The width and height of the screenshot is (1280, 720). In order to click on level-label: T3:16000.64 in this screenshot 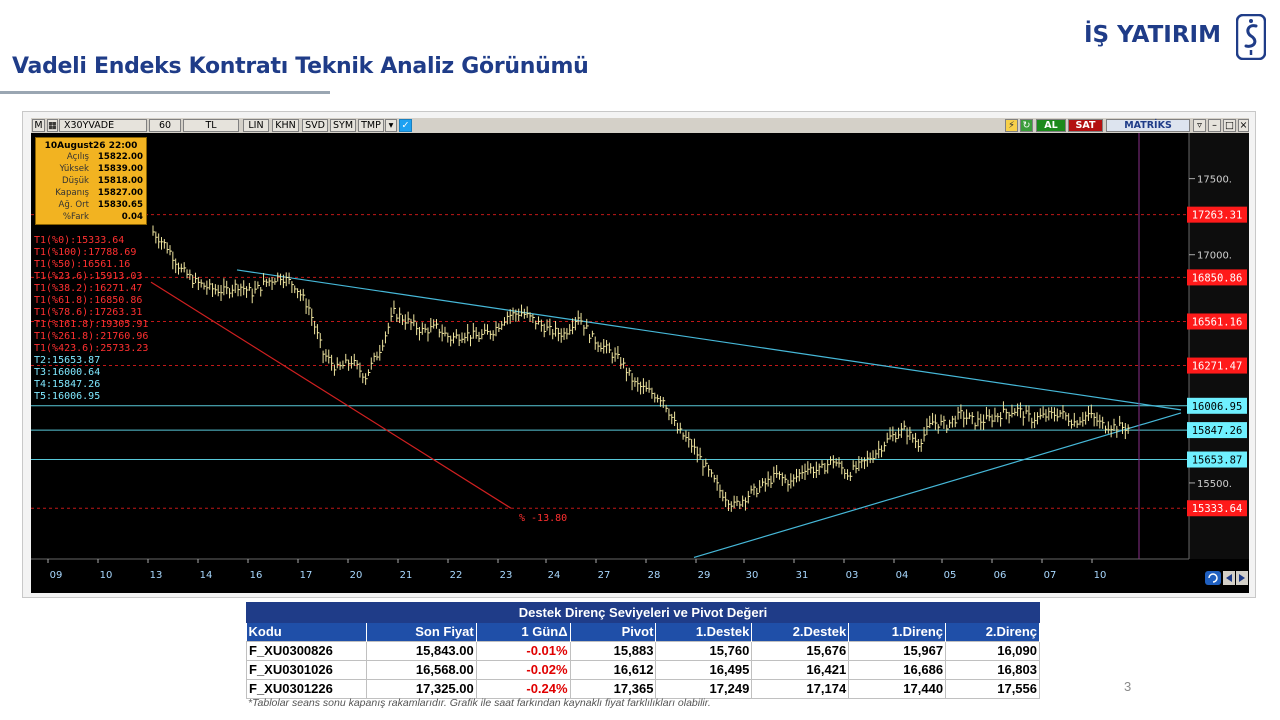, I will do `click(67, 372)`.